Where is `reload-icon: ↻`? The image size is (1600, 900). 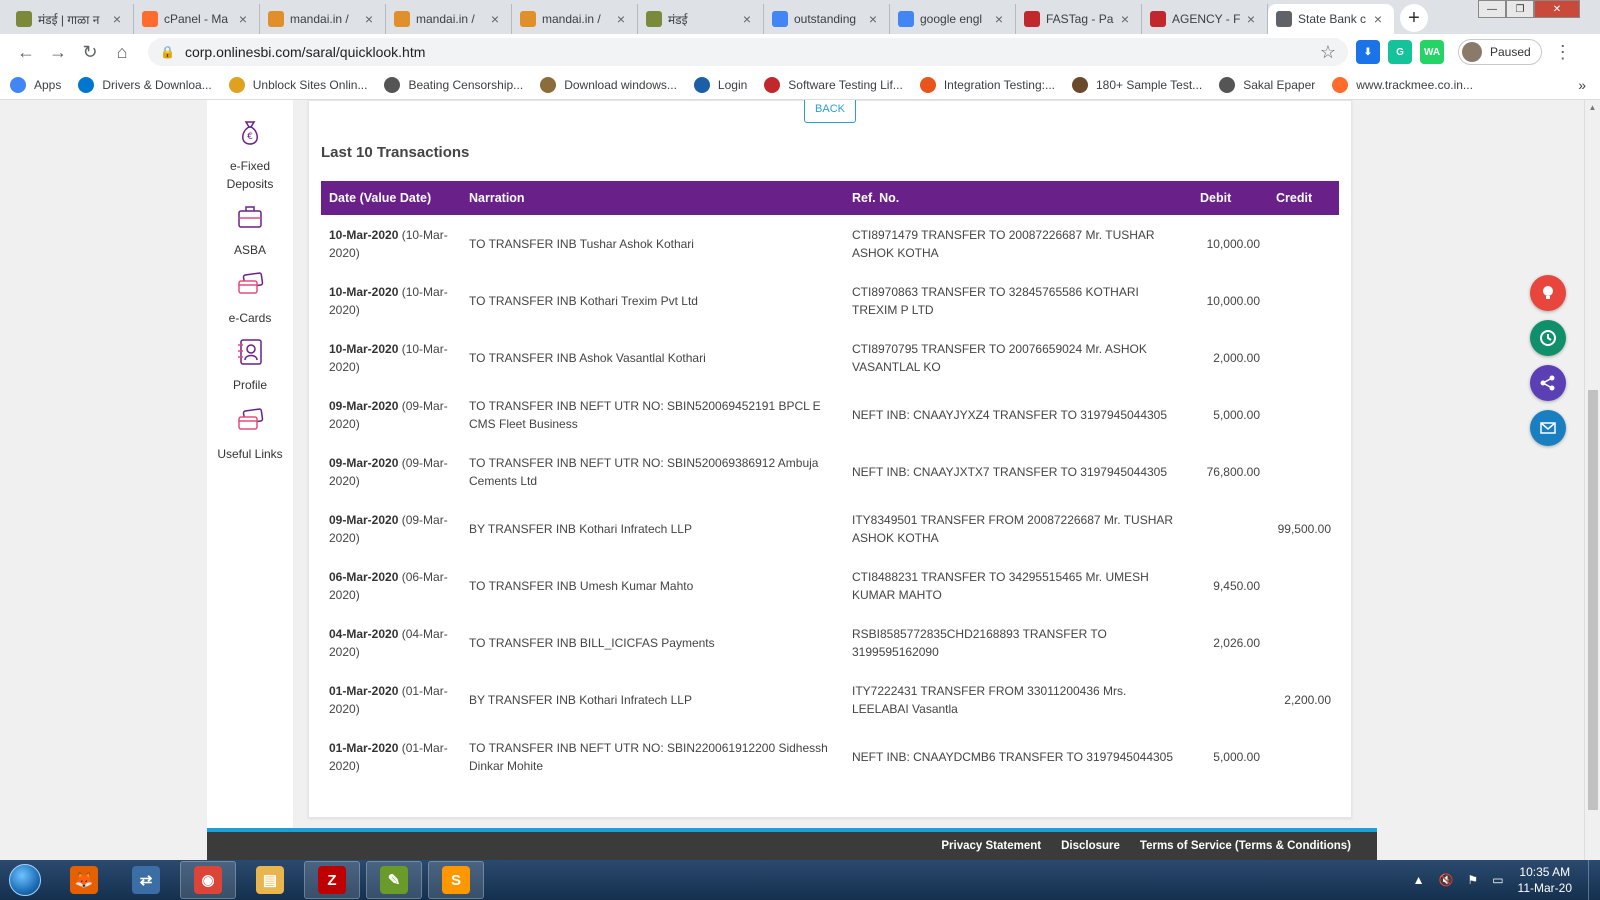 reload-icon: ↻ is located at coordinates (90, 52).